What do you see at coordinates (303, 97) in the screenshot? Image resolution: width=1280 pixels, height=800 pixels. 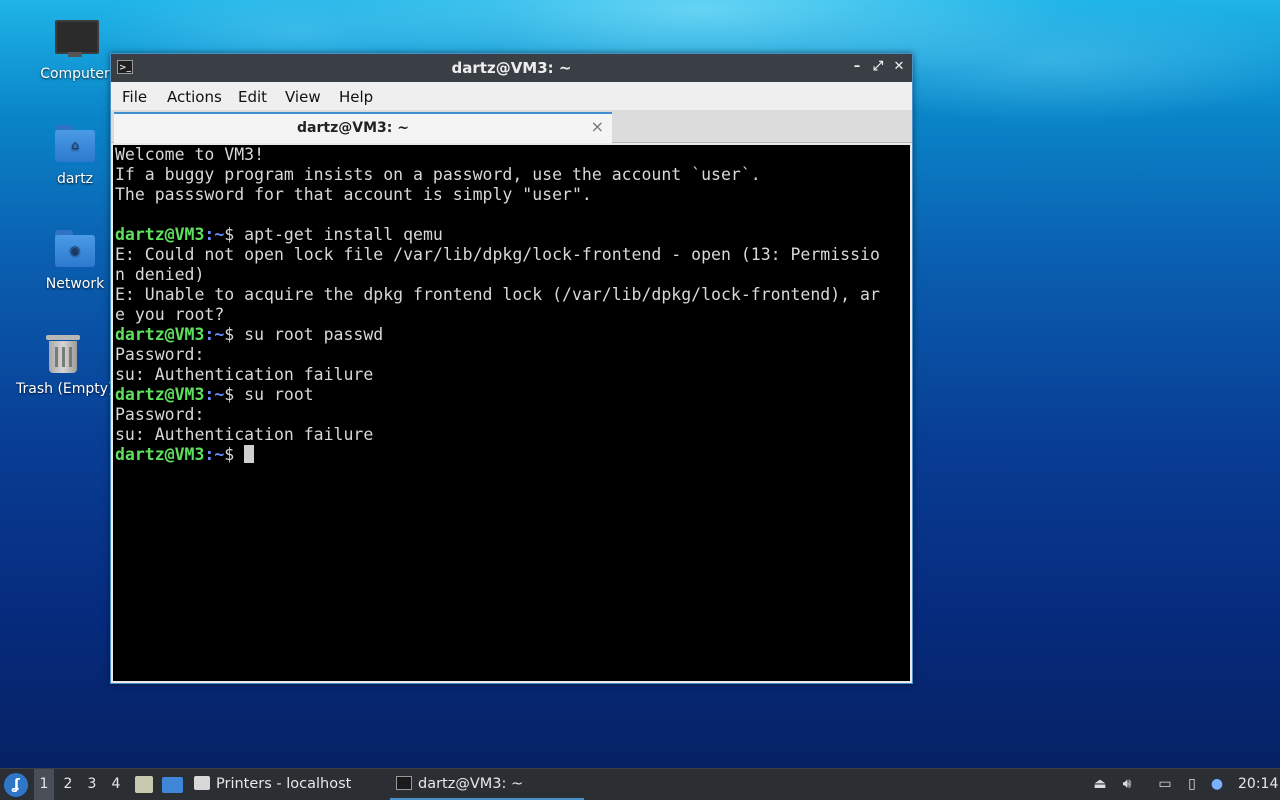 I see `menu-view: View` at bounding box center [303, 97].